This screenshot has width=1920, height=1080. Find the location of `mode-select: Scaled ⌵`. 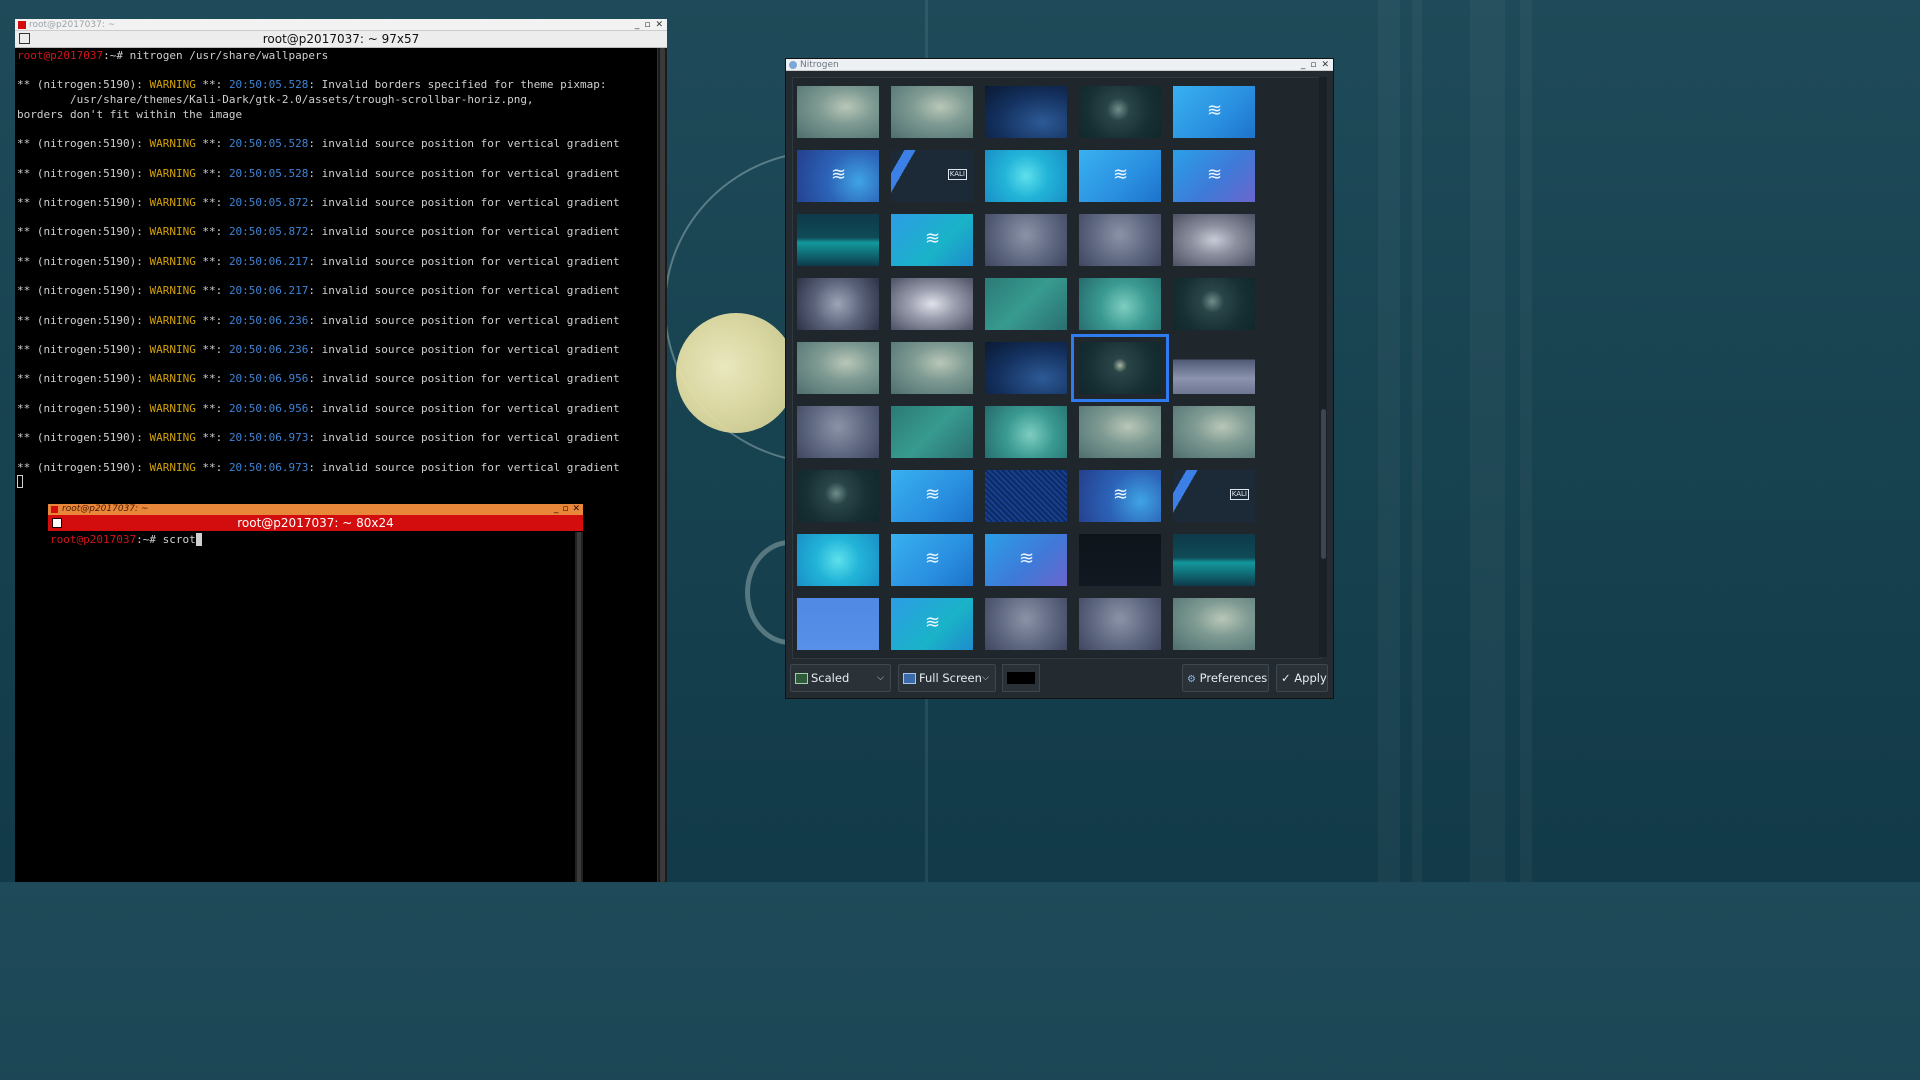

mode-select: Scaled ⌵ is located at coordinates (840, 678).